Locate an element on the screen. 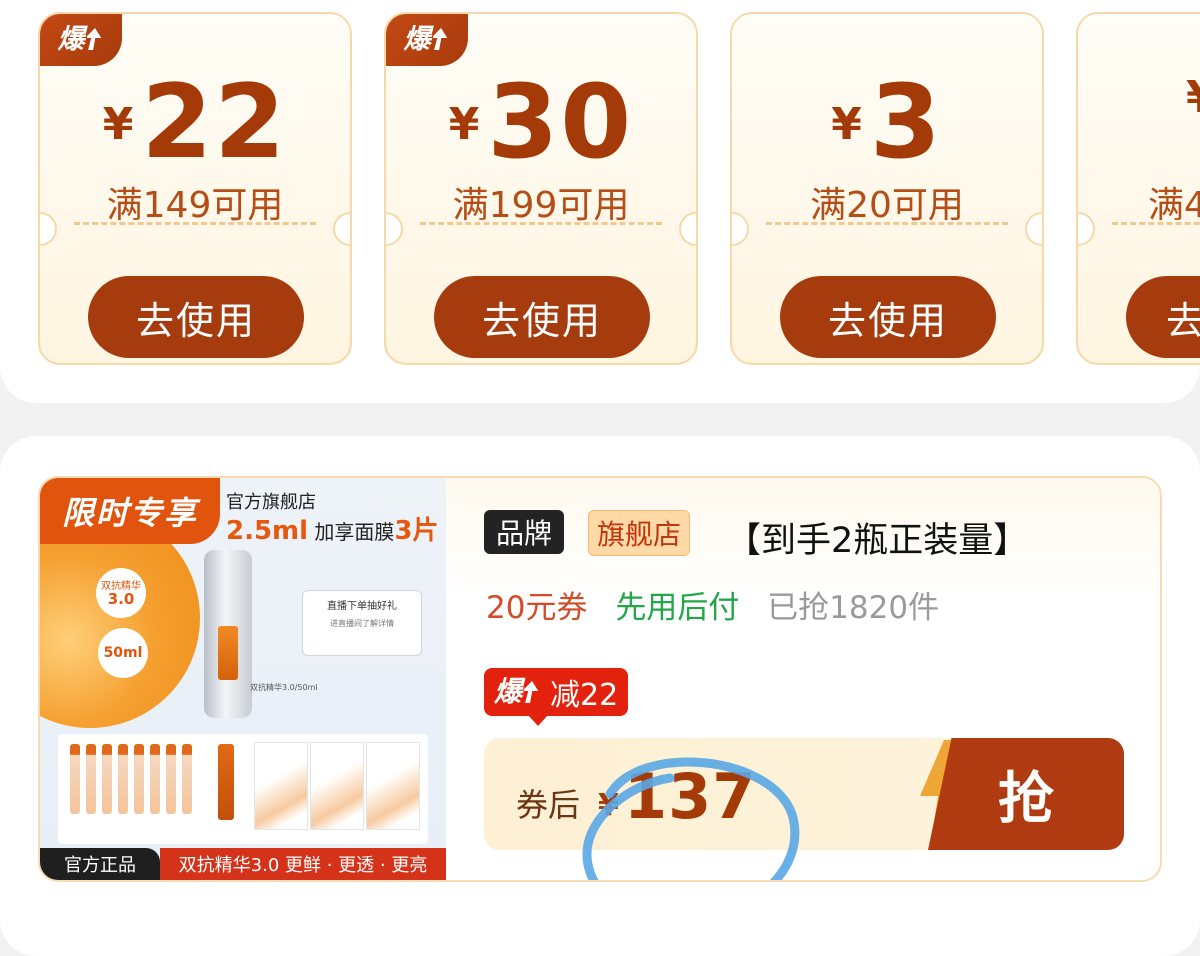  badge-pointer is located at coordinates (538, 720).